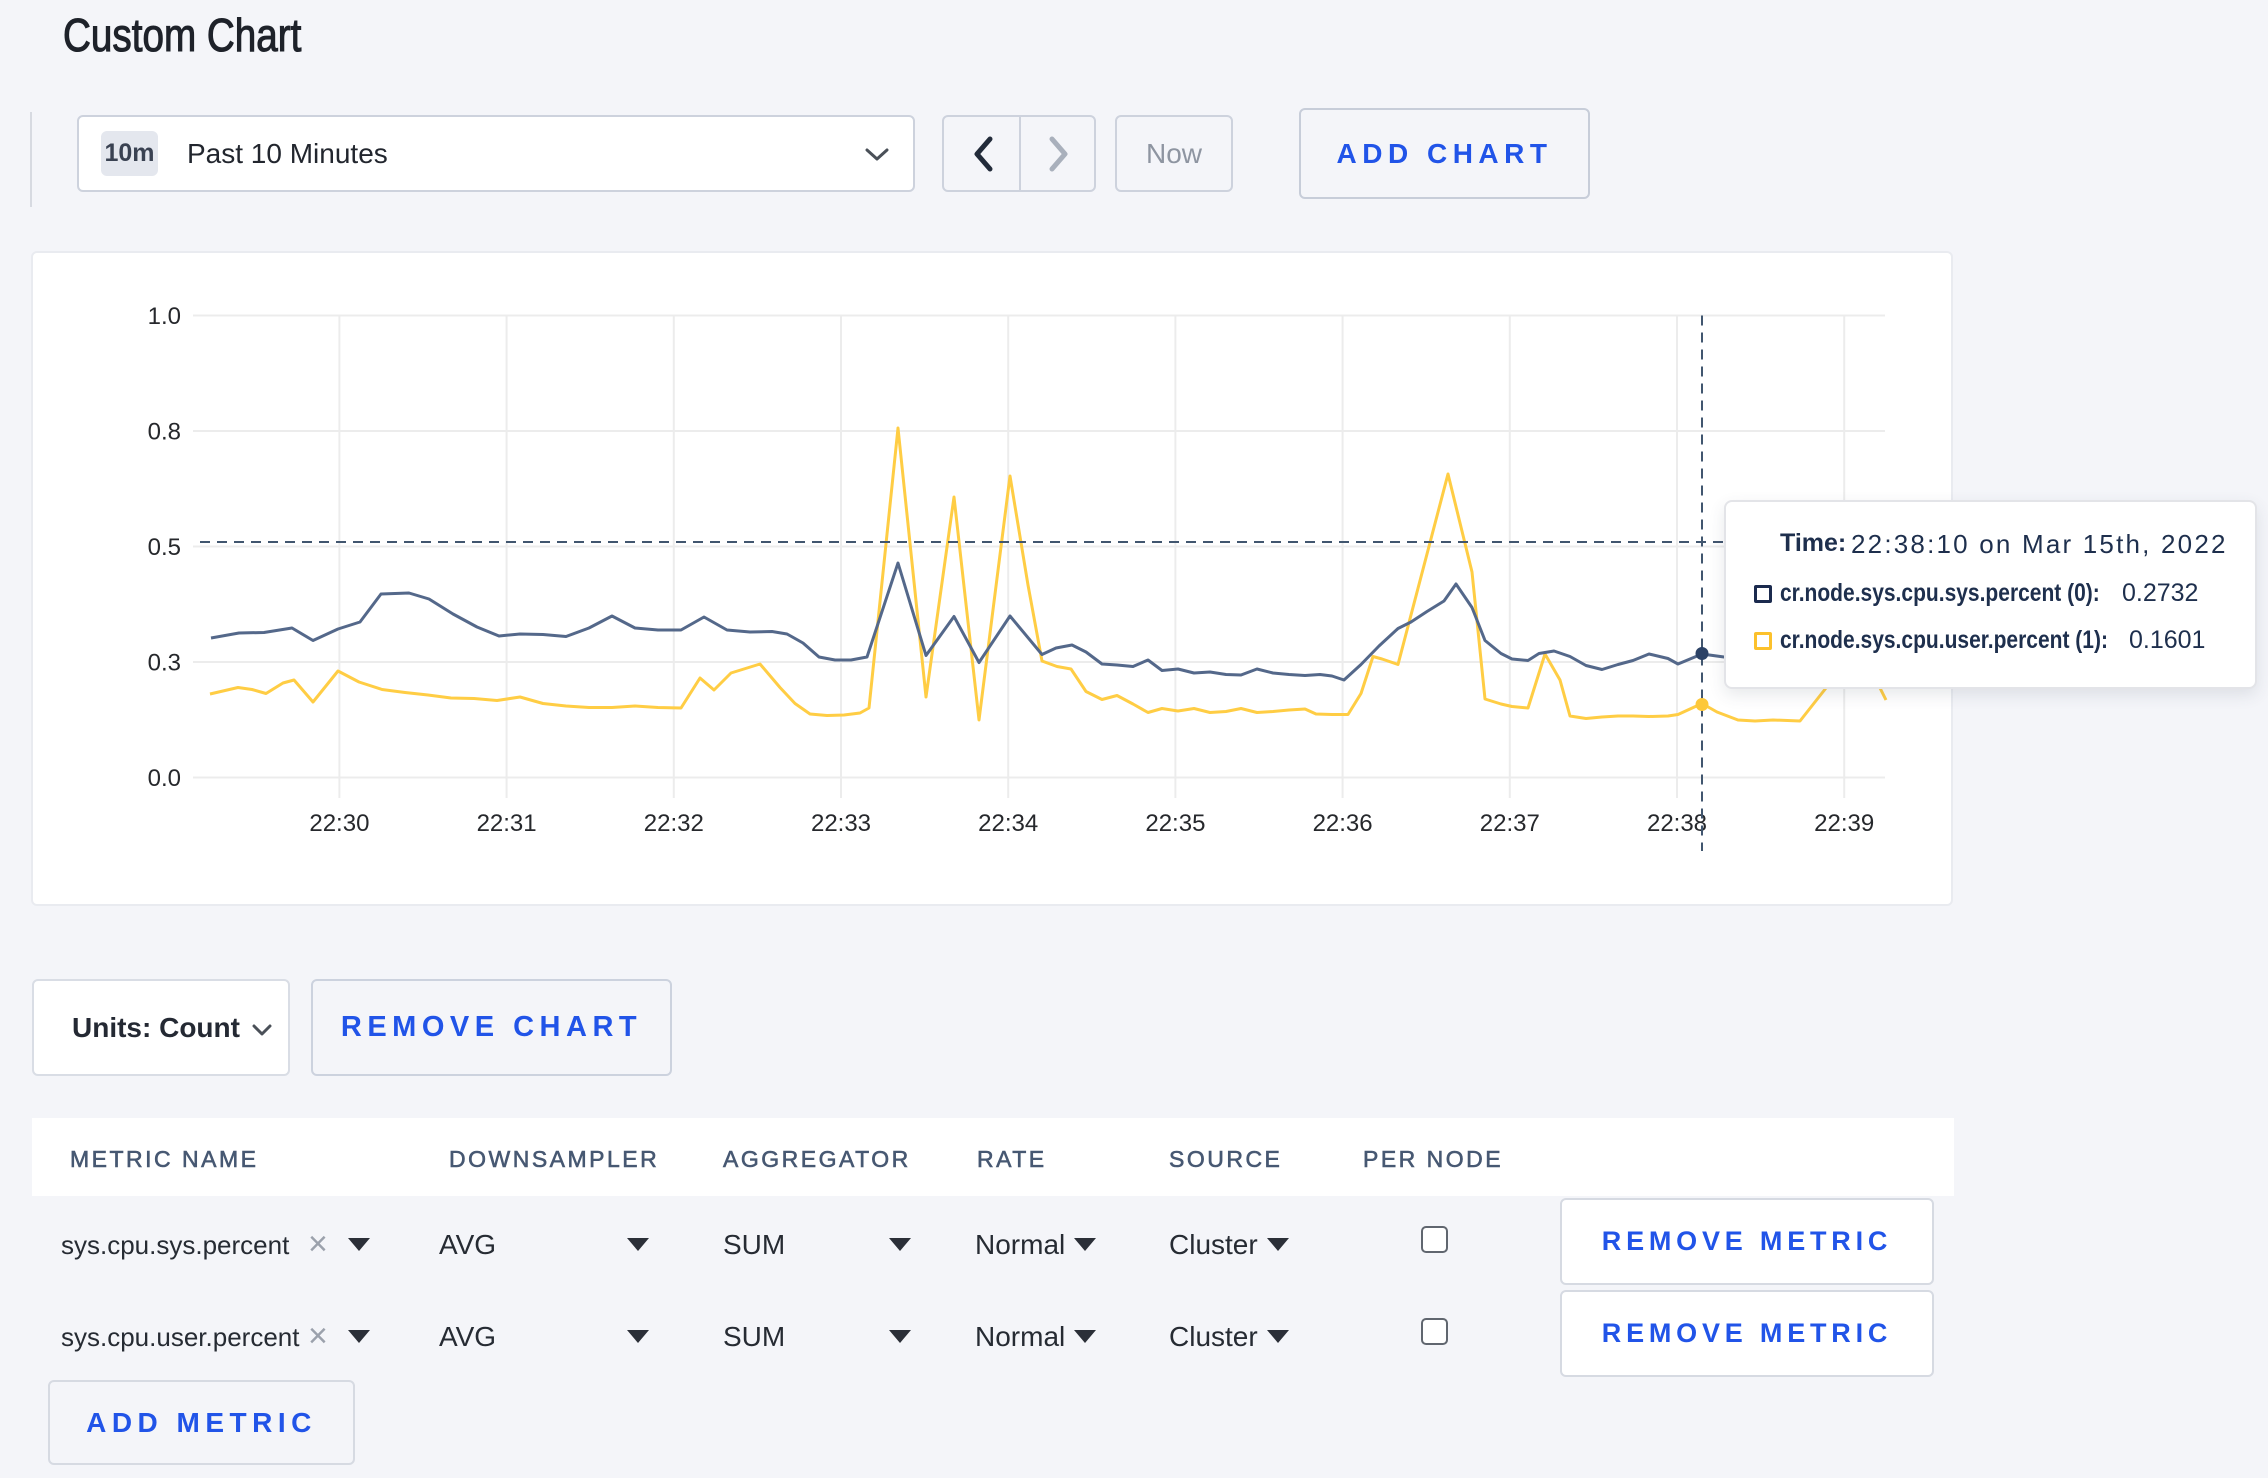 The width and height of the screenshot is (2268, 1478). I want to click on svg-text: 22:37, so click(1510, 823).